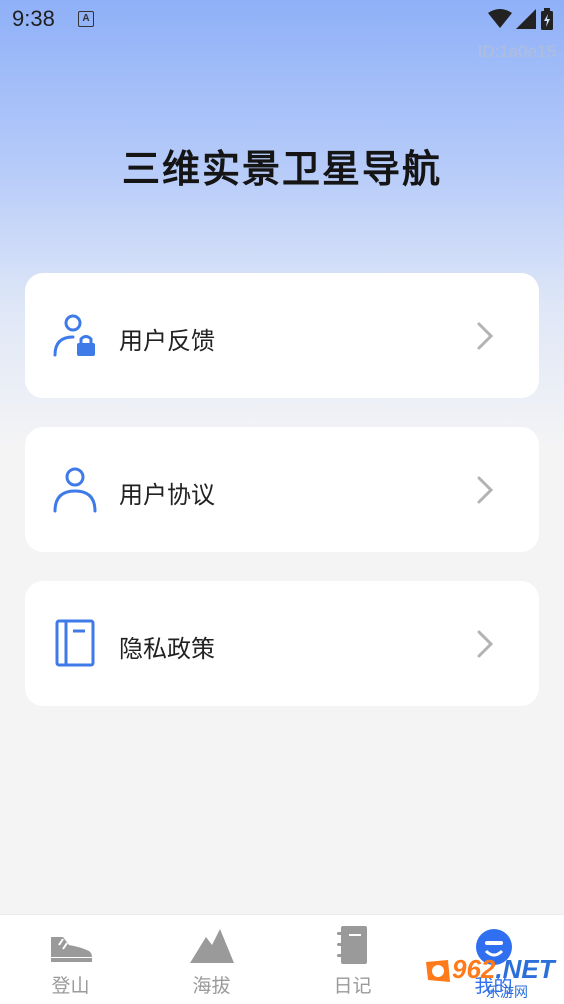 The height and width of the screenshot is (1004, 564). What do you see at coordinates (33, 18) in the screenshot?
I see `status-time: 9:38` at bounding box center [33, 18].